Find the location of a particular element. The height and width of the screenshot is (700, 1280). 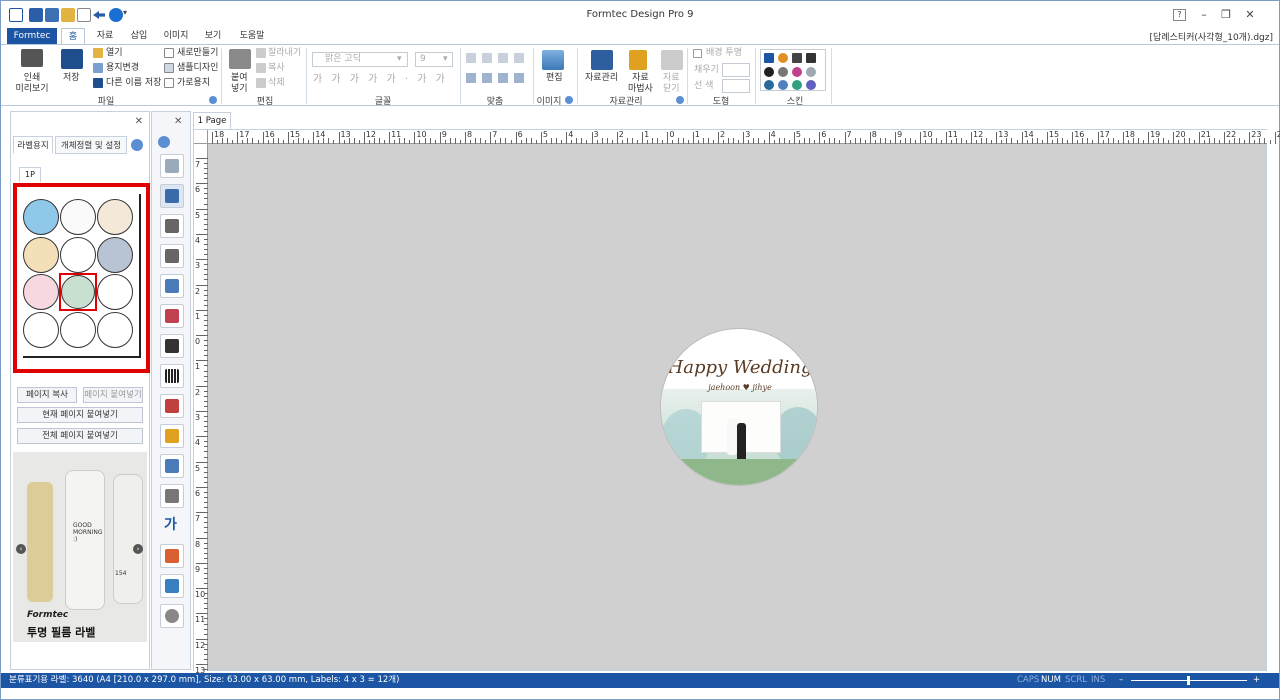

save-button: 저장 is located at coordinates (71, 78).